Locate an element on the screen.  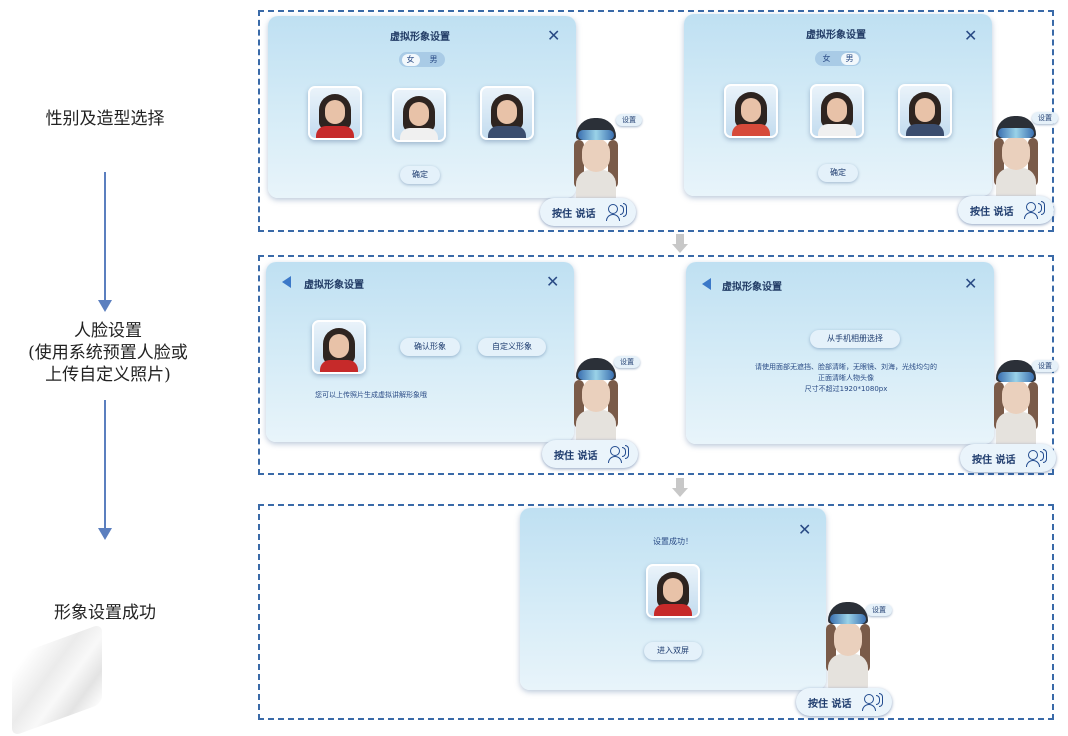
face-panel: 虚拟形象设置 ✕ 确认形象 自定义形象 您可以上传照片生成虚拟讲解形象哦 is located at coordinates (420, 352).